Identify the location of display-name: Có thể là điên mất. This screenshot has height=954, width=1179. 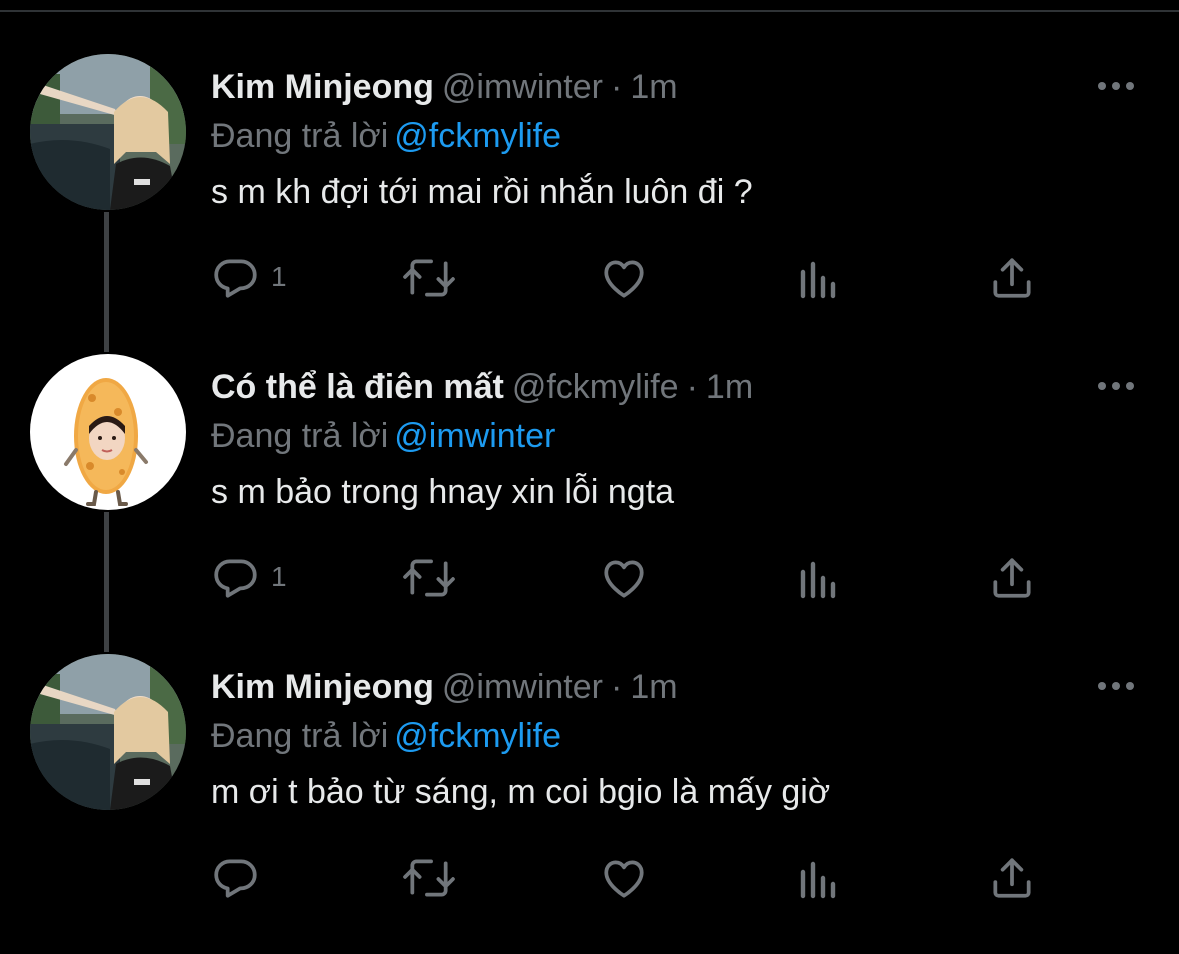
(357, 387).